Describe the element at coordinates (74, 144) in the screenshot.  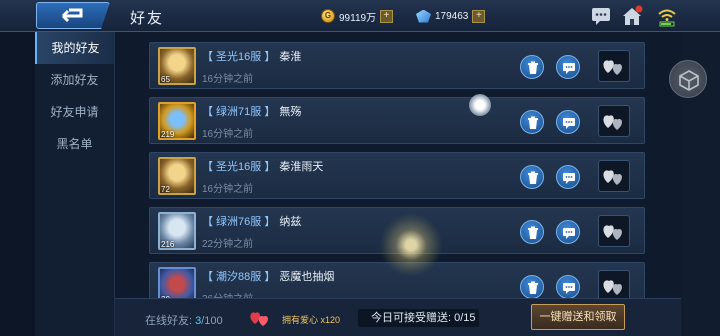
I see `sidebar-item-blacklist: 黑名单` at that location.